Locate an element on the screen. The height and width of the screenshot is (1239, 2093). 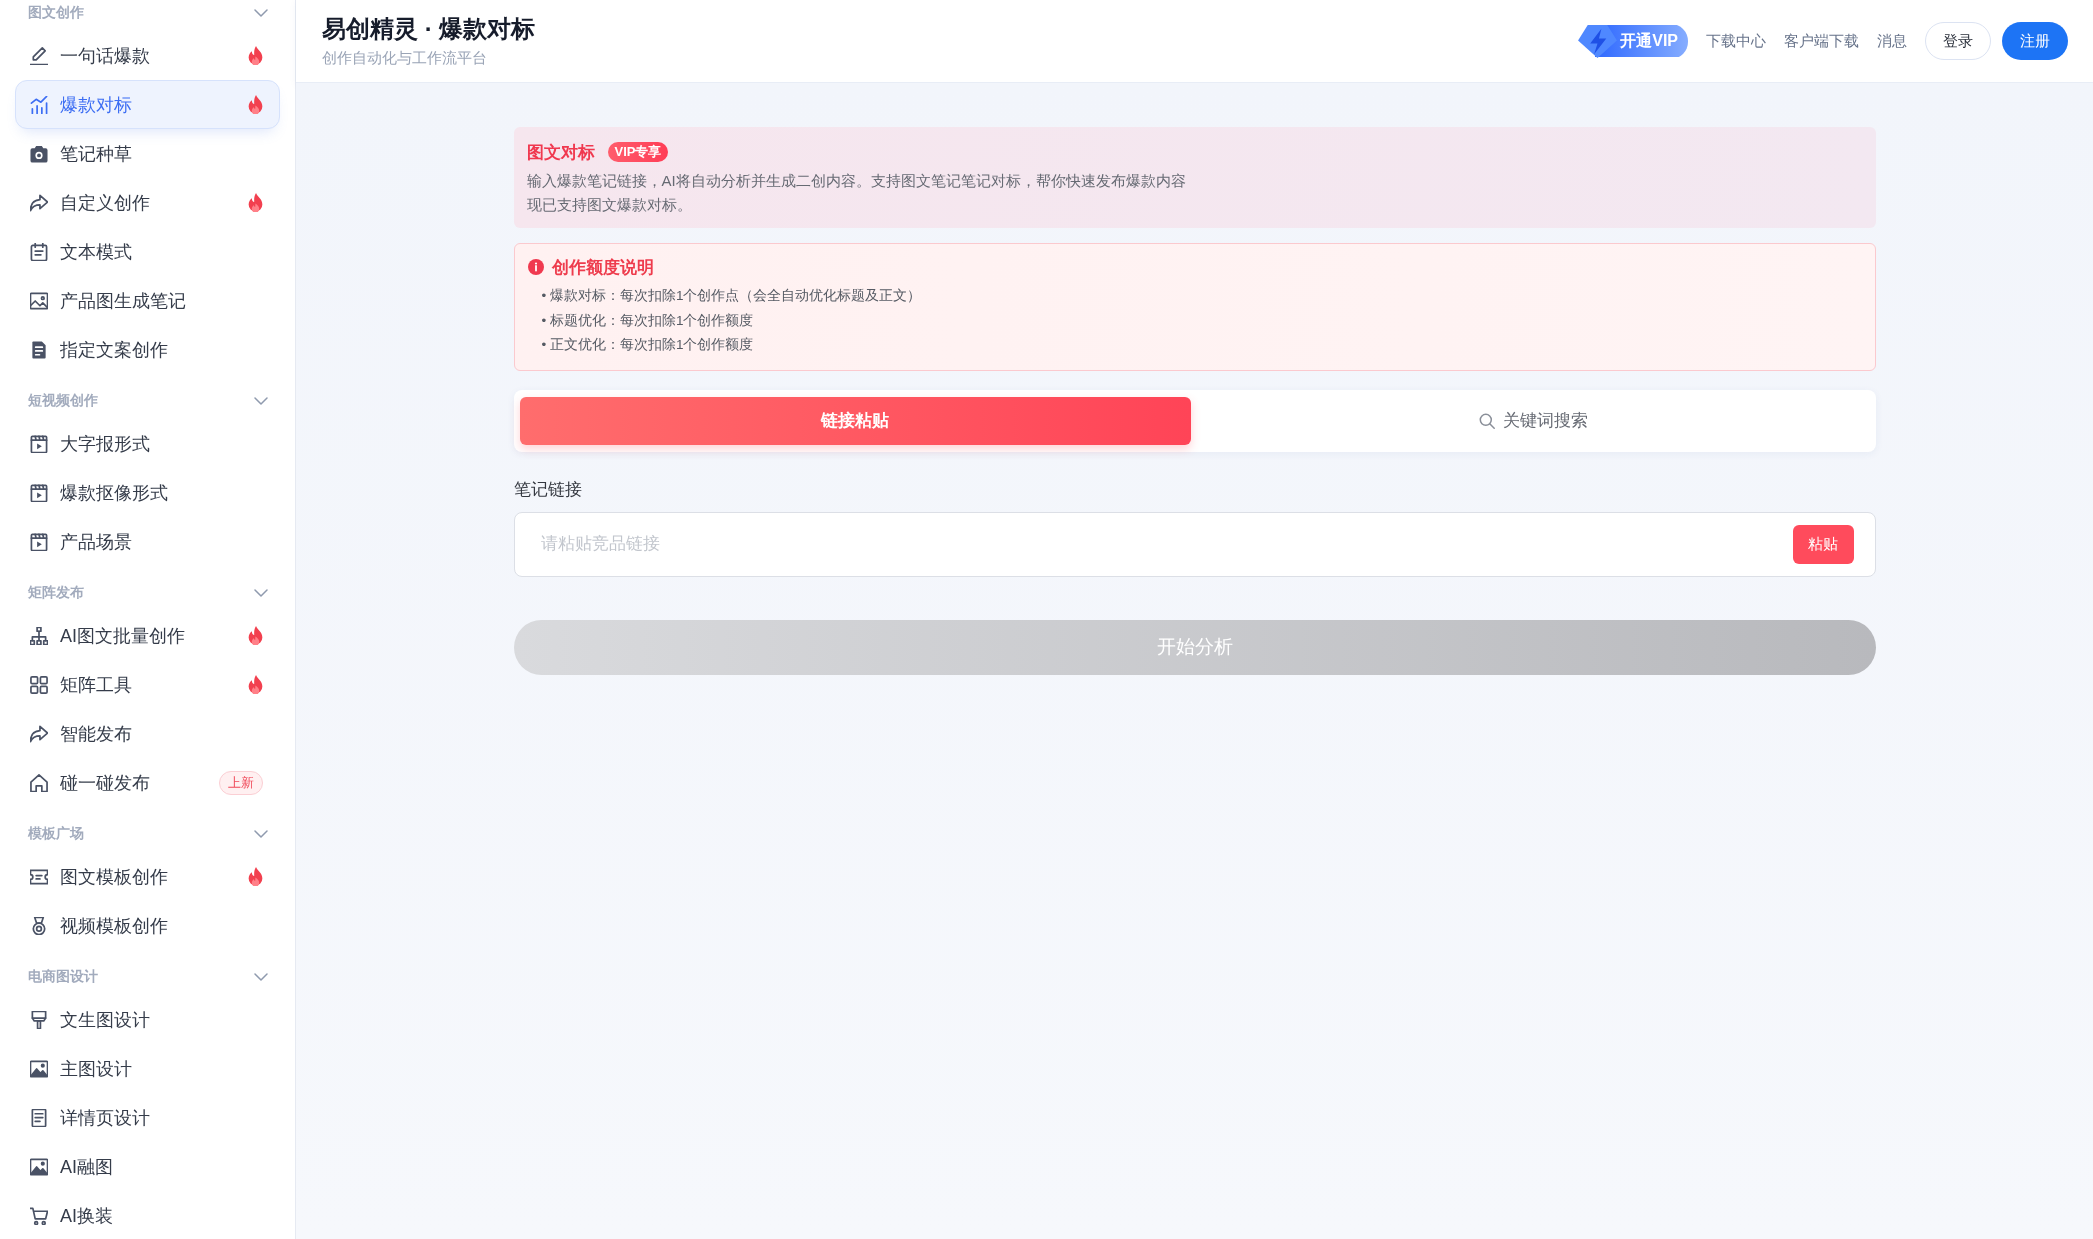
sidebar-item: 自定义创作 is located at coordinates (147, 202).